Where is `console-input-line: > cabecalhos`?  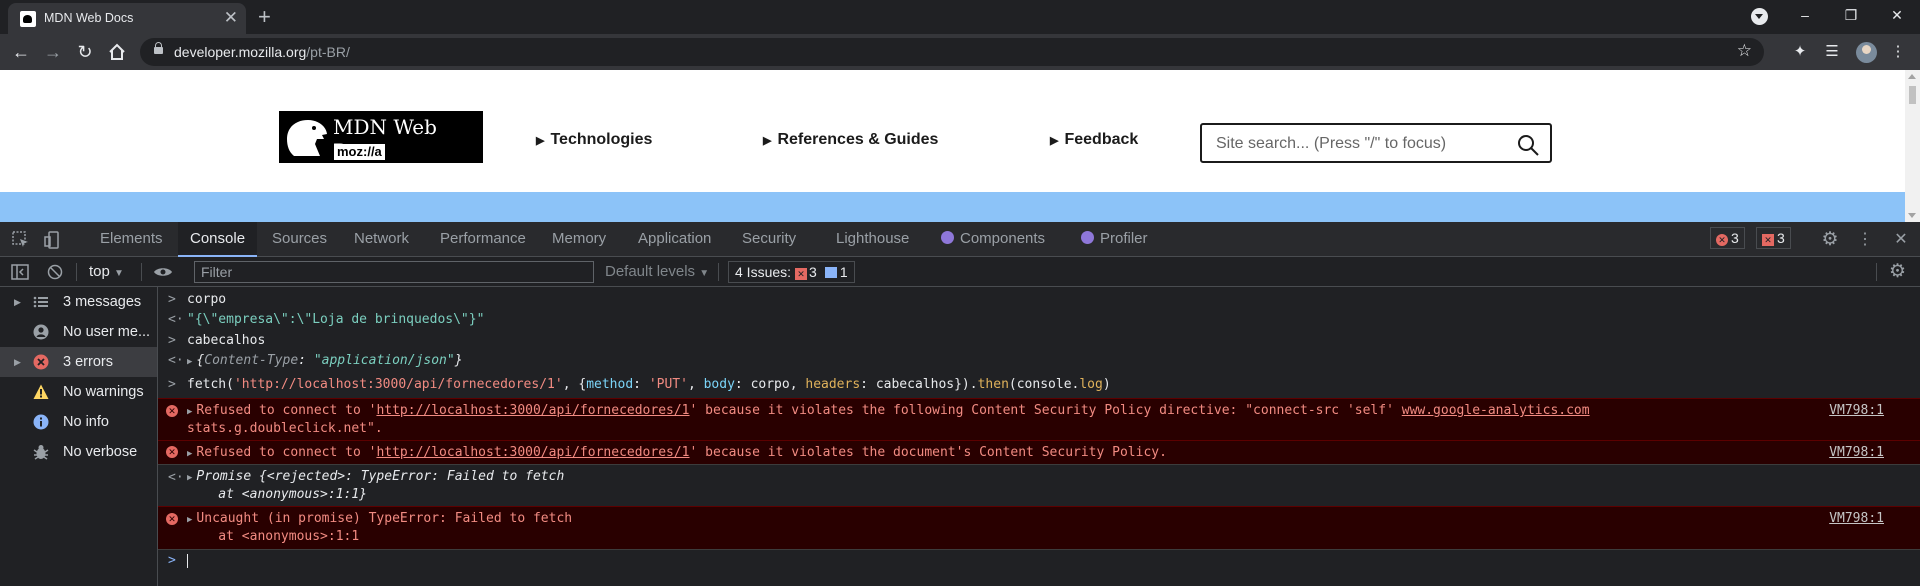 console-input-line: > cabecalhos is located at coordinates (1039, 341).